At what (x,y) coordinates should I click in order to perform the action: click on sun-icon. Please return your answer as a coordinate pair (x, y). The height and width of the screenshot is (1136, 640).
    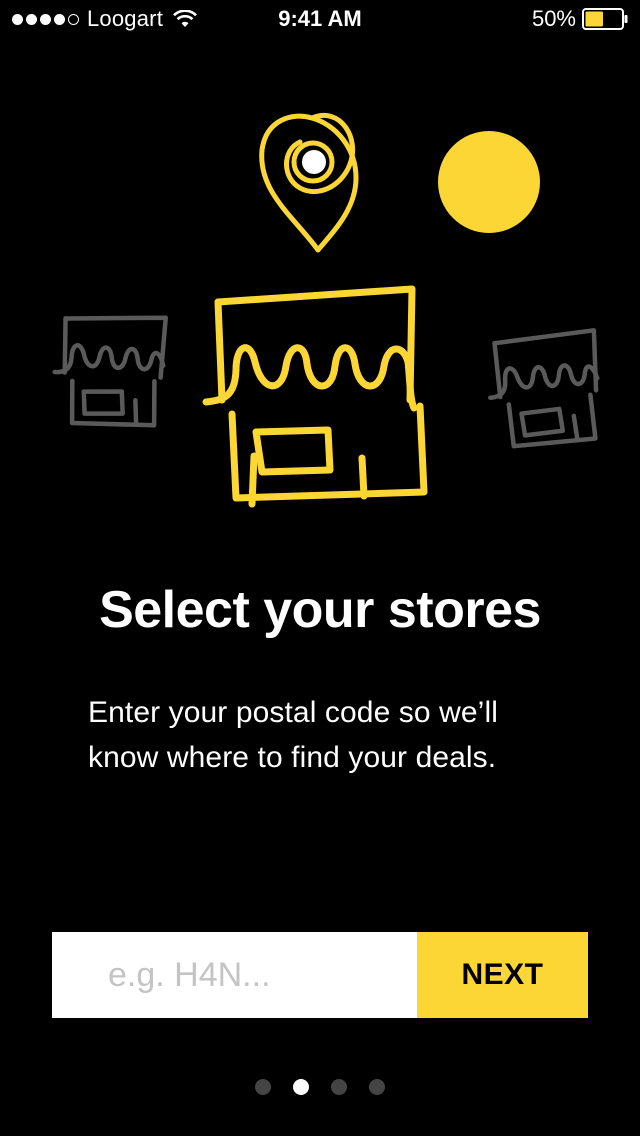
    Looking at the image, I should click on (489, 182).